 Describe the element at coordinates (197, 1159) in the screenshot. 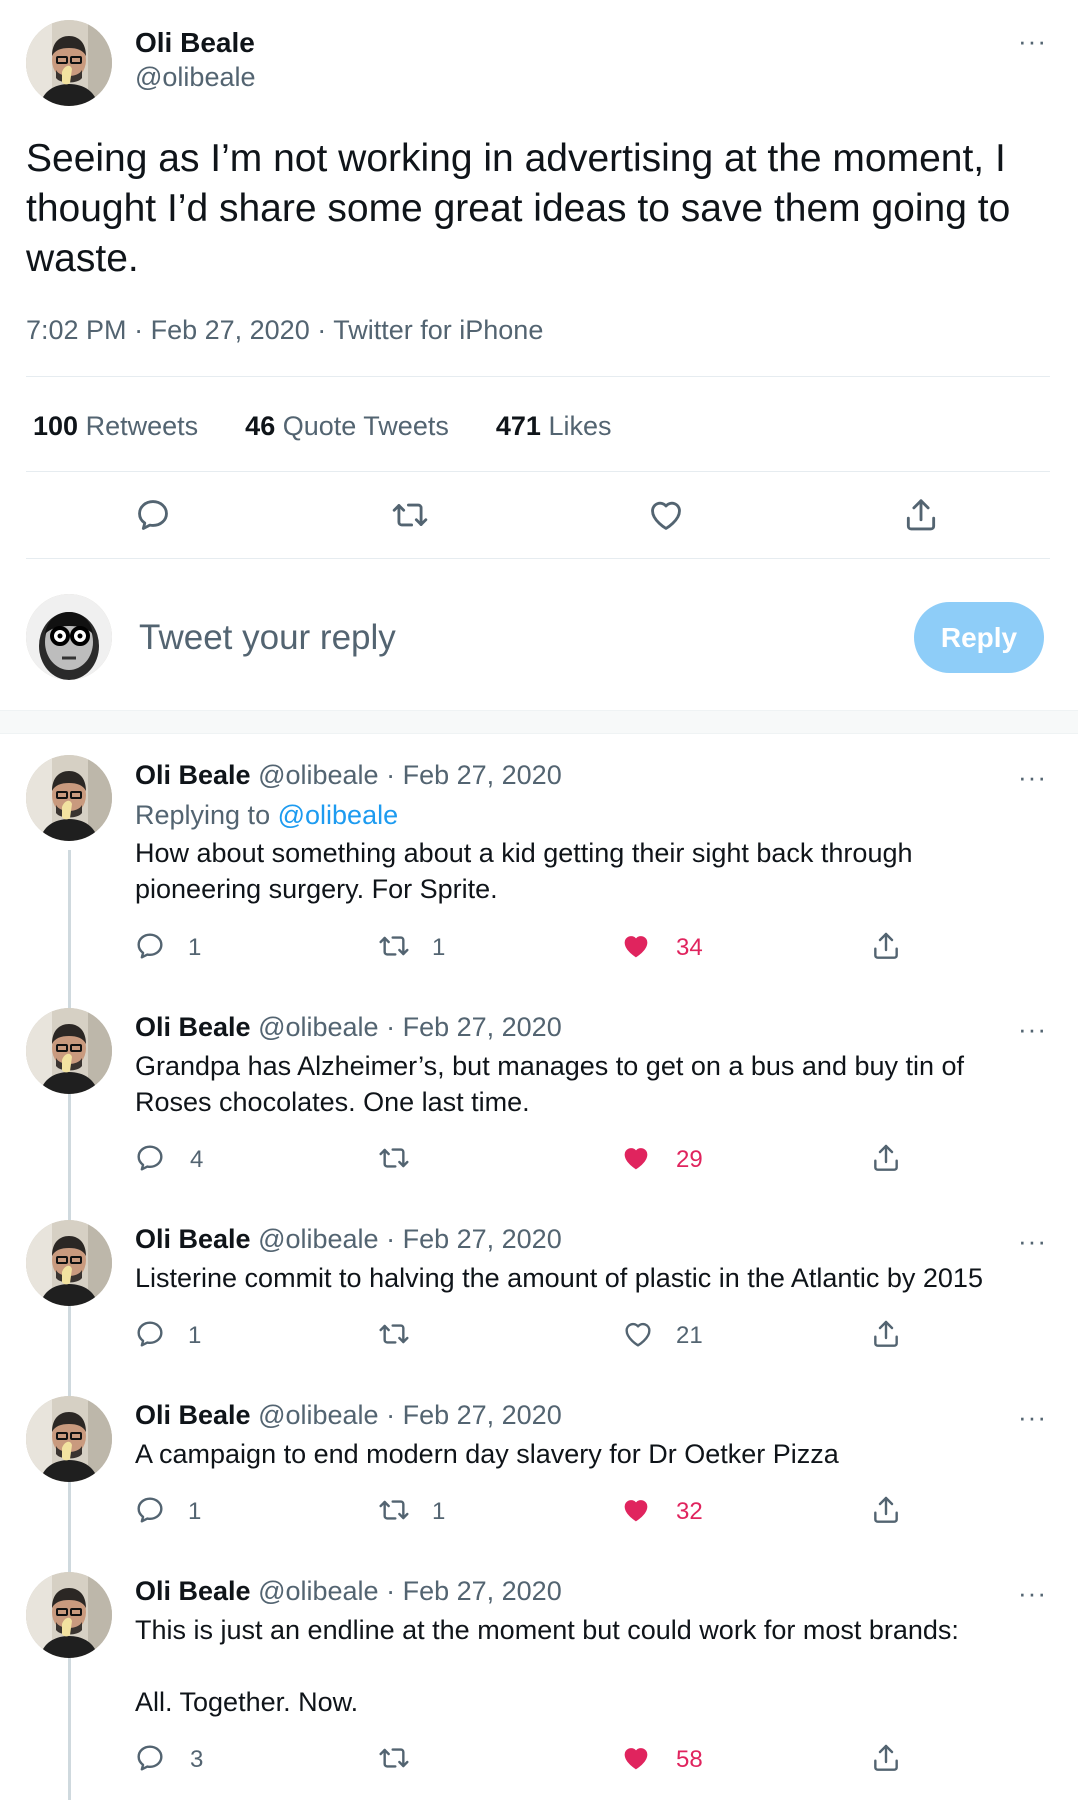

I see `reply-count: 4` at that location.